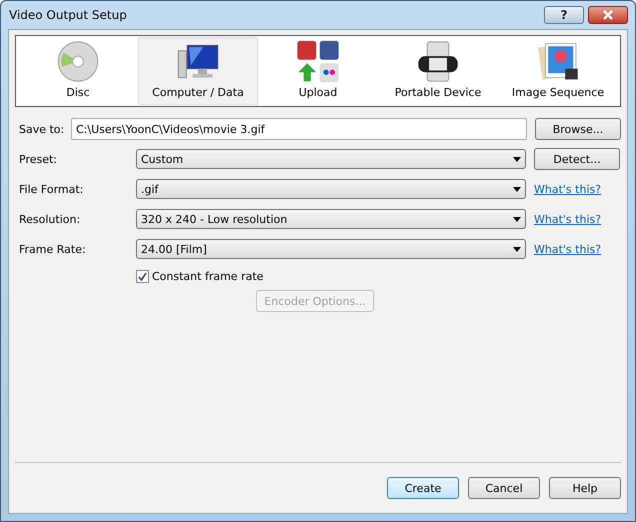  What do you see at coordinates (42, 129) in the screenshot?
I see `save-to-label: Save to:` at bounding box center [42, 129].